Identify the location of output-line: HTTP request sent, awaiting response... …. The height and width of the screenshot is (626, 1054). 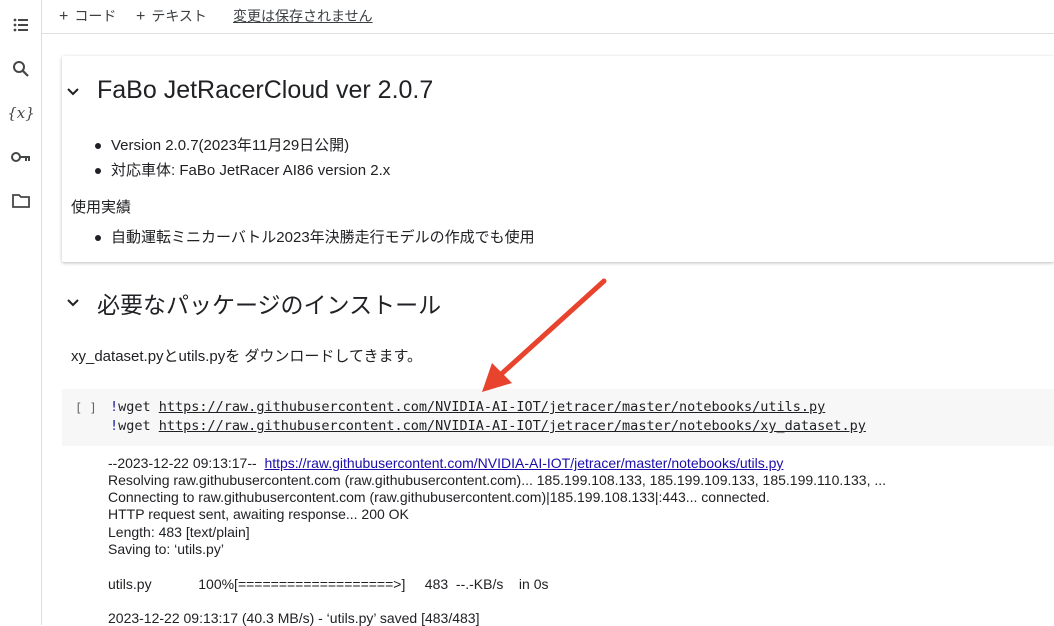
(258, 514).